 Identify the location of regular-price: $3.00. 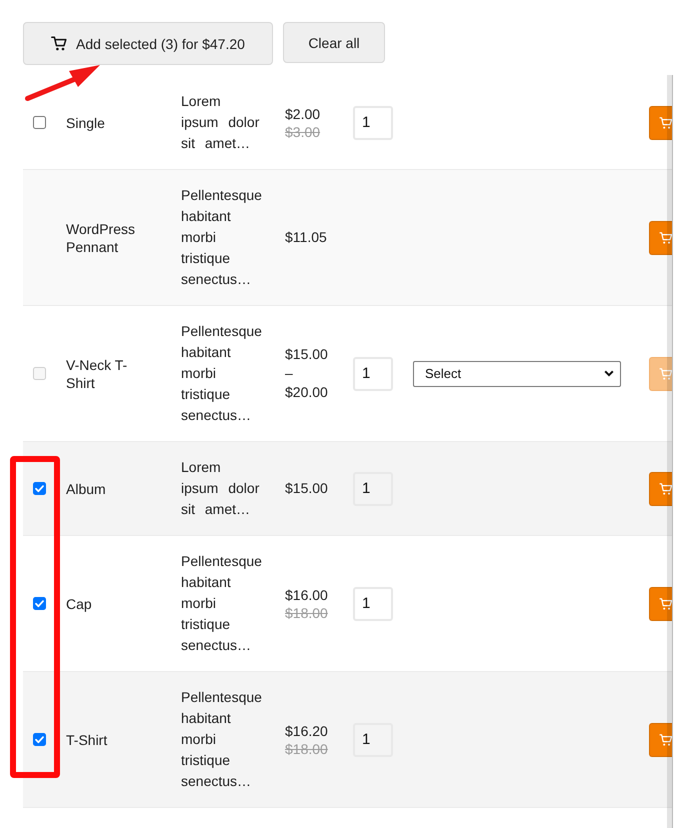
(302, 132).